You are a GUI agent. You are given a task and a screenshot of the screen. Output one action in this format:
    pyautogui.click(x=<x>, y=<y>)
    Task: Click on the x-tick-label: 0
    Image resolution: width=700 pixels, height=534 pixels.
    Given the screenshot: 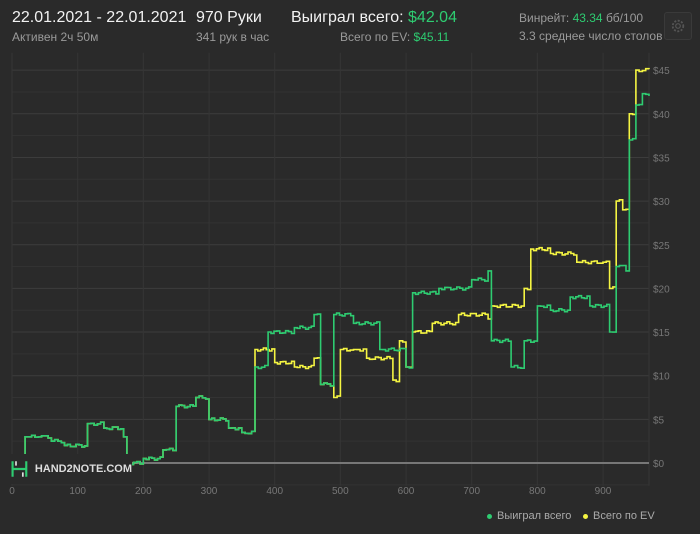 What is the action you would take?
    pyautogui.click(x=12, y=491)
    